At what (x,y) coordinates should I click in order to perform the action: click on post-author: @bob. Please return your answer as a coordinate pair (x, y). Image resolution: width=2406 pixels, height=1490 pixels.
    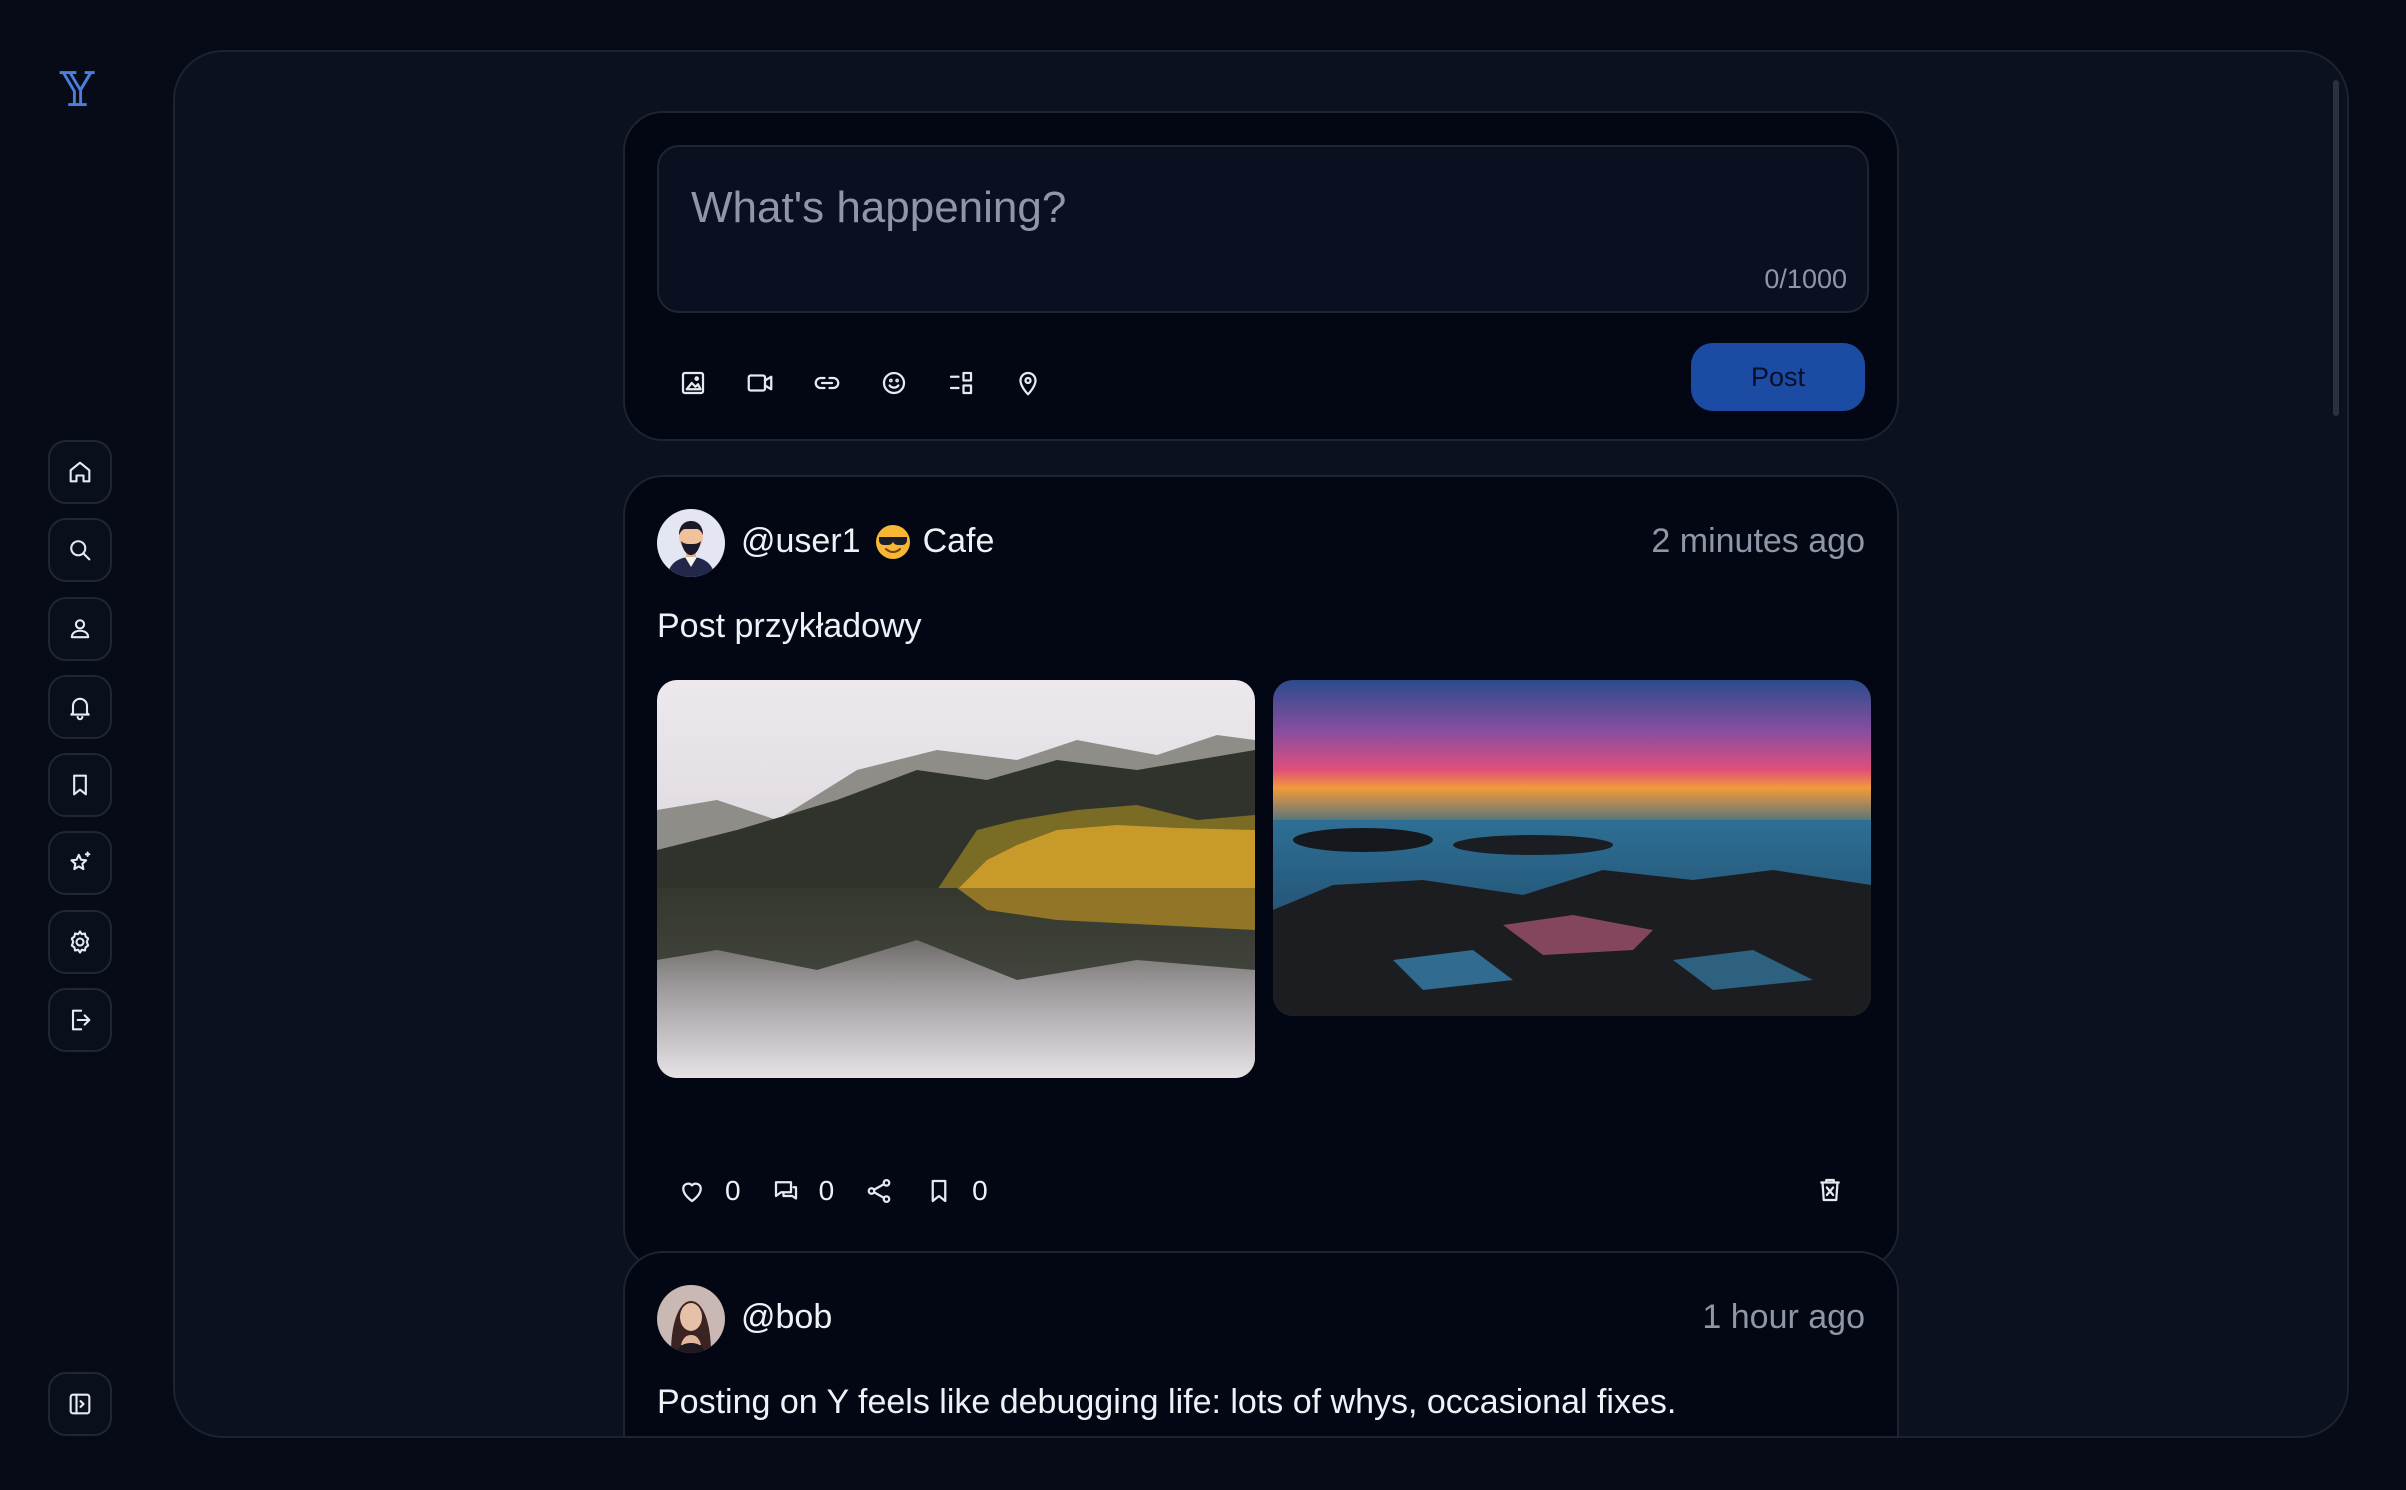
    Looking at the image, I should click on (786, 1317).